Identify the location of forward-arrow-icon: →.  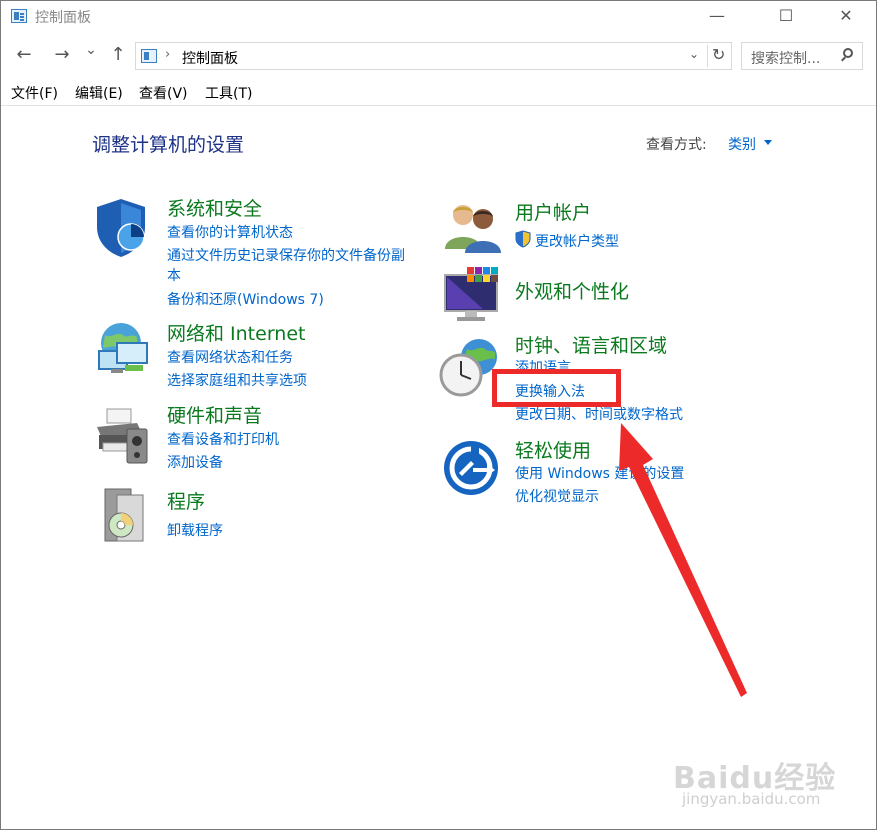
(62, 54).